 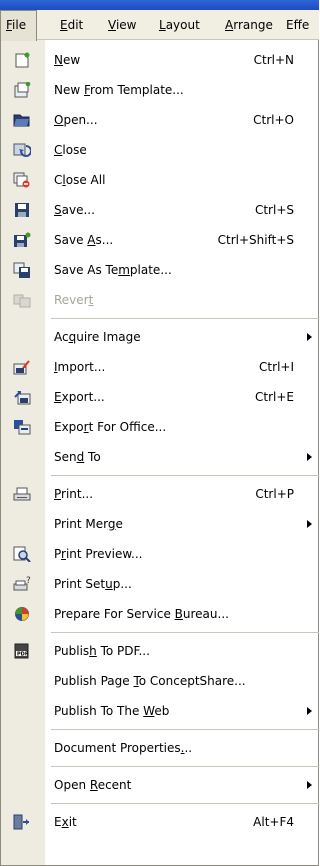 I want to click on menu-item-print-merge: Print Merge, so click(x=160, y=524).